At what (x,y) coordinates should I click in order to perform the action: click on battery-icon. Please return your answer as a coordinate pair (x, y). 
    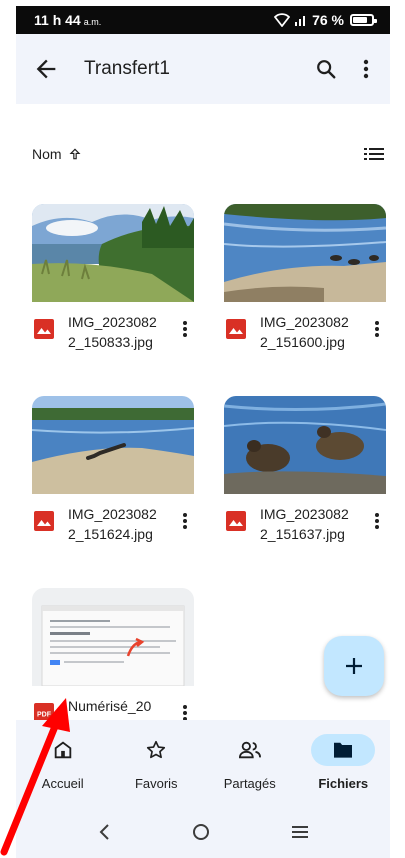
    Looking at the image, I should click on (363, 20).